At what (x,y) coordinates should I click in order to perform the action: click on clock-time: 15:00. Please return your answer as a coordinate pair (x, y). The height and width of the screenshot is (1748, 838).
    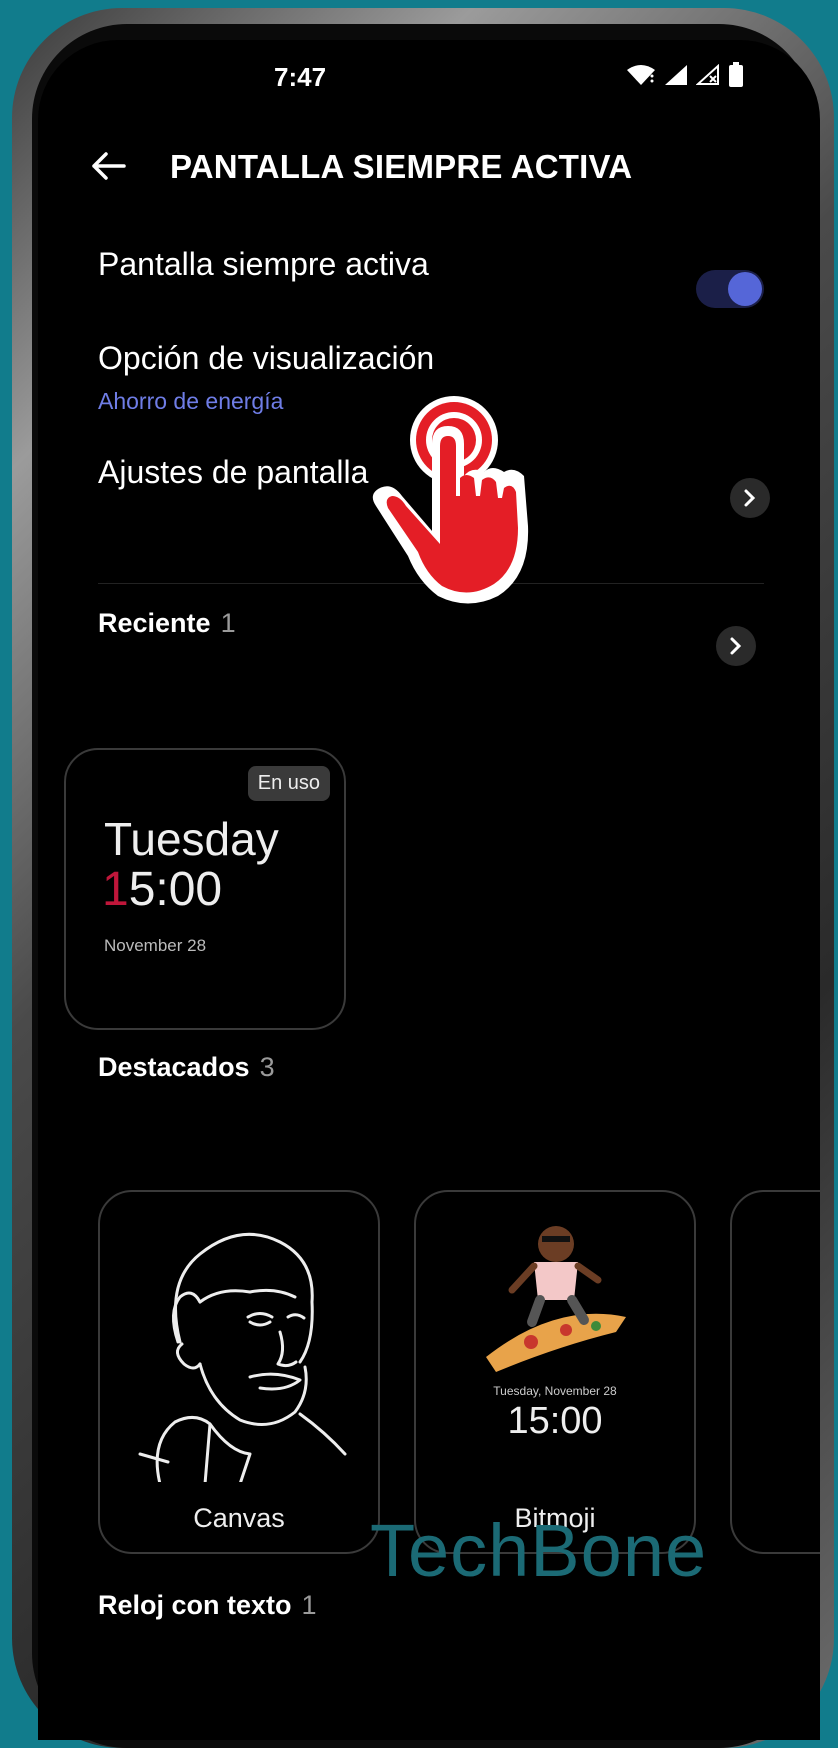
    Looking at the image, I should click on (162, 889).